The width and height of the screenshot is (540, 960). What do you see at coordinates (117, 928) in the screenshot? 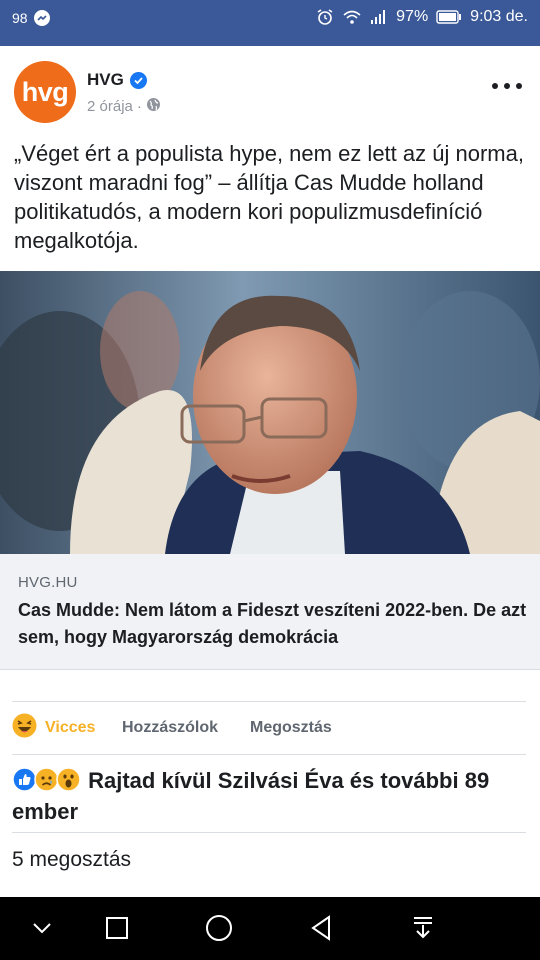
I see `recents-icon` at bounding box center [117, 928].